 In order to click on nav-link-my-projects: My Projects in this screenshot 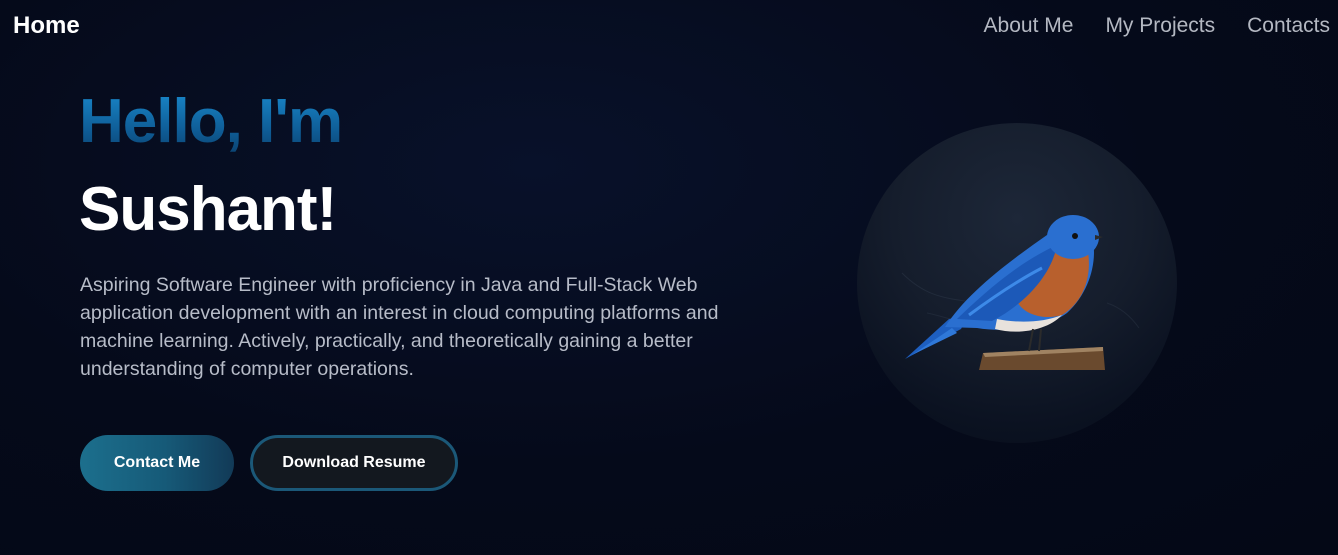, I will do `click(1160, 26)`.